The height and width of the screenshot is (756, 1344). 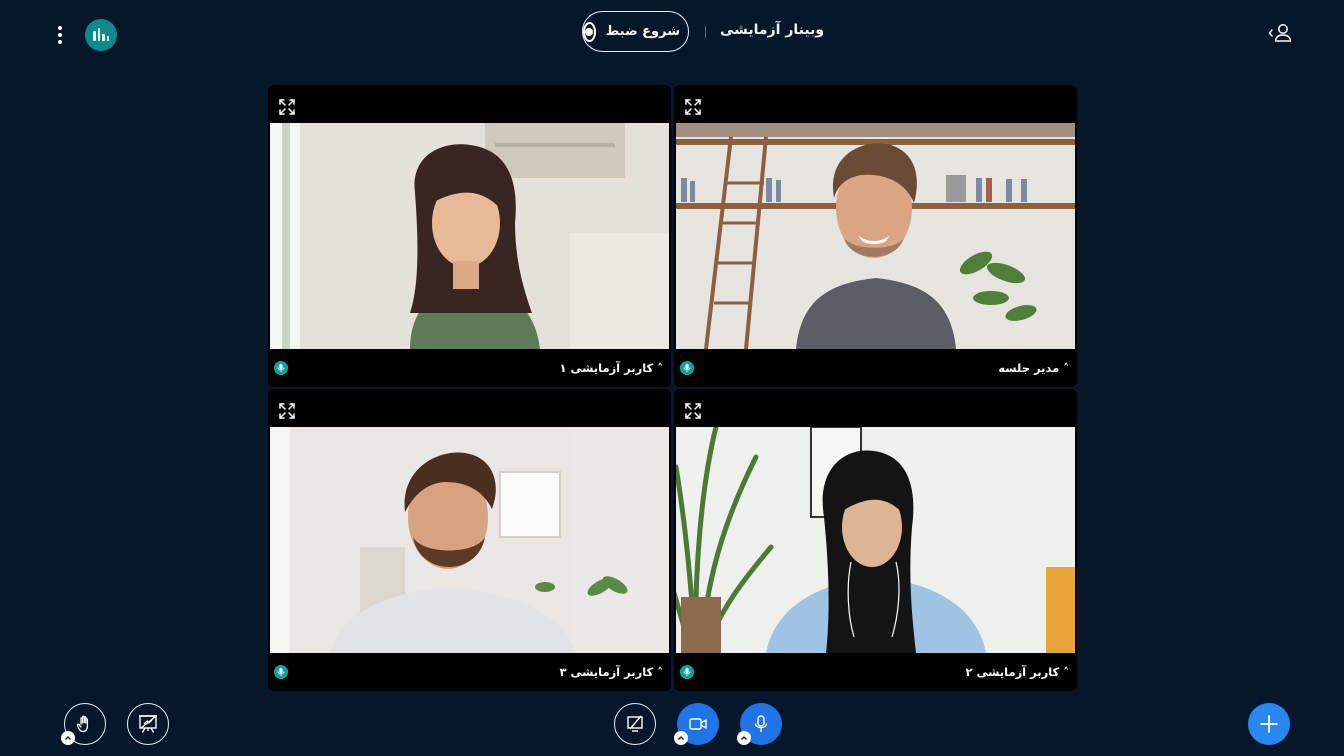 I want to click on video-camera-icon, so click(x=698, y=724).